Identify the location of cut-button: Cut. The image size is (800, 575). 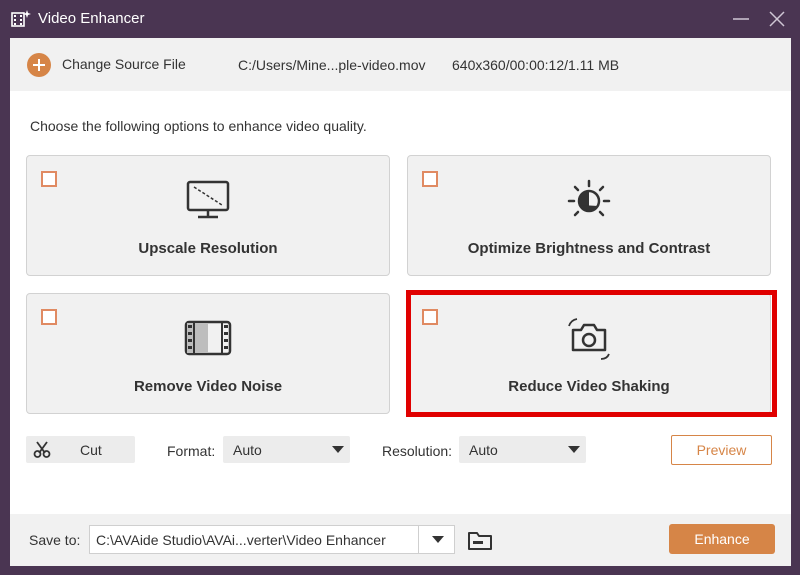
(80, 449).